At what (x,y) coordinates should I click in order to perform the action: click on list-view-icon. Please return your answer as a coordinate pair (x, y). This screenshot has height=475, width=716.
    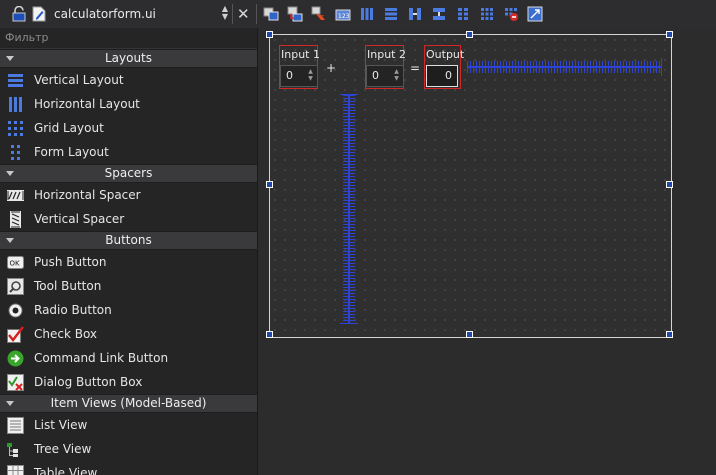
    Looking at the image, I should click on (15, 425).